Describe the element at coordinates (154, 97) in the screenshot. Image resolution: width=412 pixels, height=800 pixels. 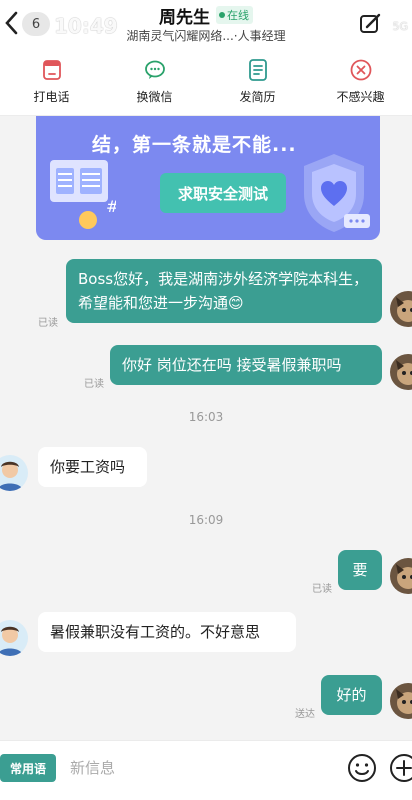
I see `wechat-label: 换微信` at that location.